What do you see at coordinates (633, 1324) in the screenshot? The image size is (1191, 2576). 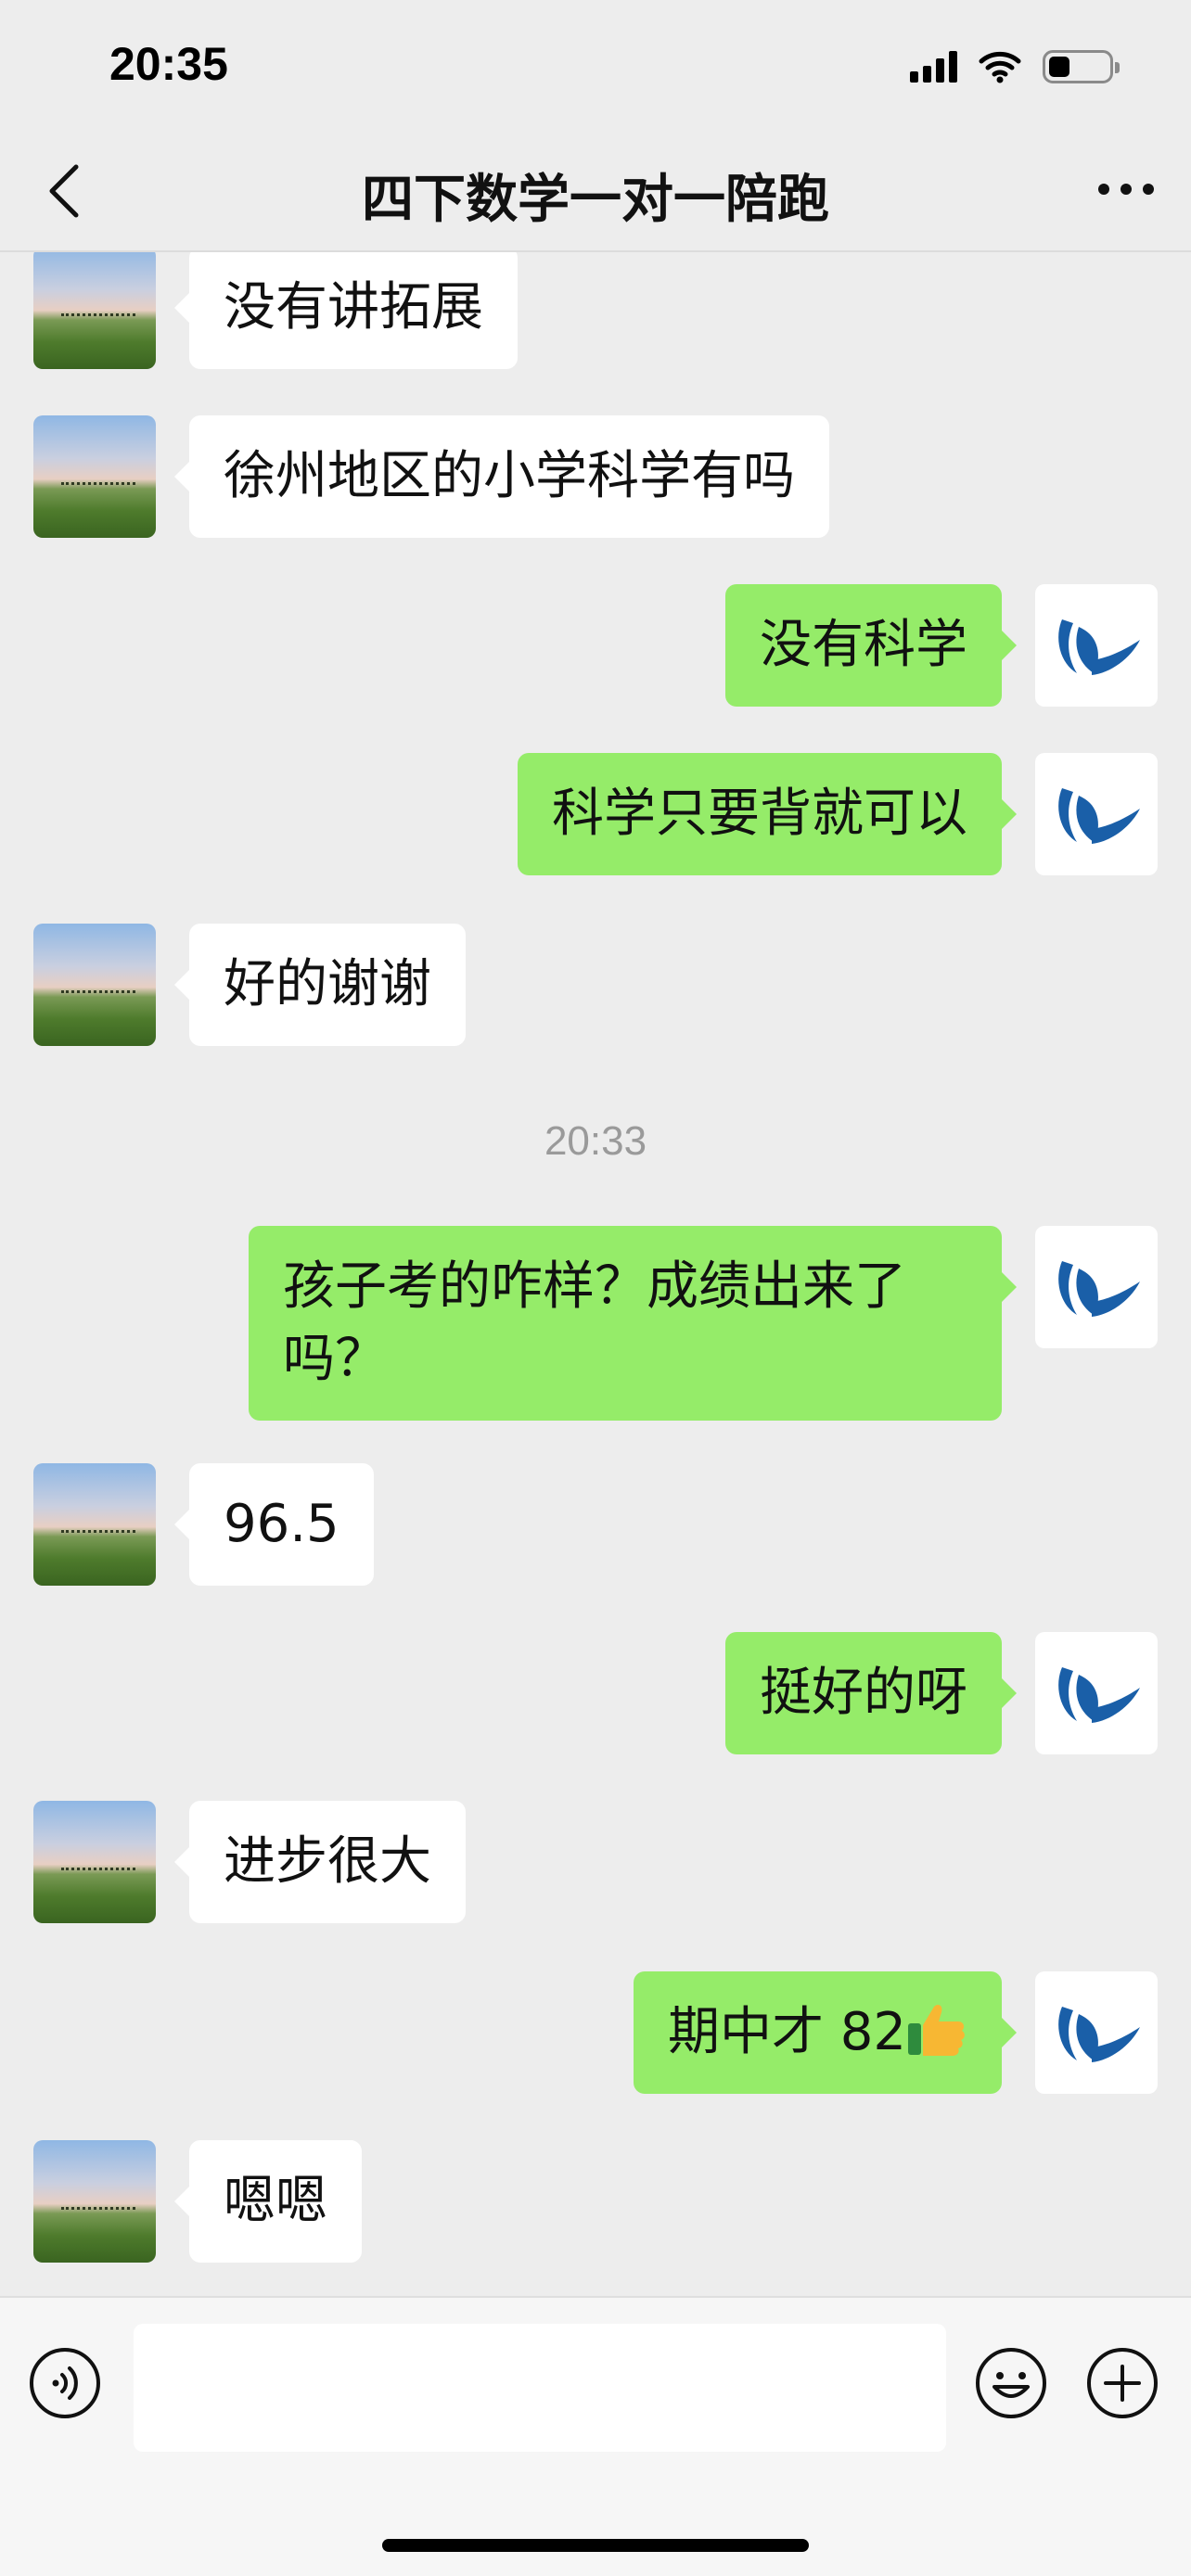 I see `message-bubble: 孩子考的咋样？成绩出来了吗？` at bounding box center [633, 1324].